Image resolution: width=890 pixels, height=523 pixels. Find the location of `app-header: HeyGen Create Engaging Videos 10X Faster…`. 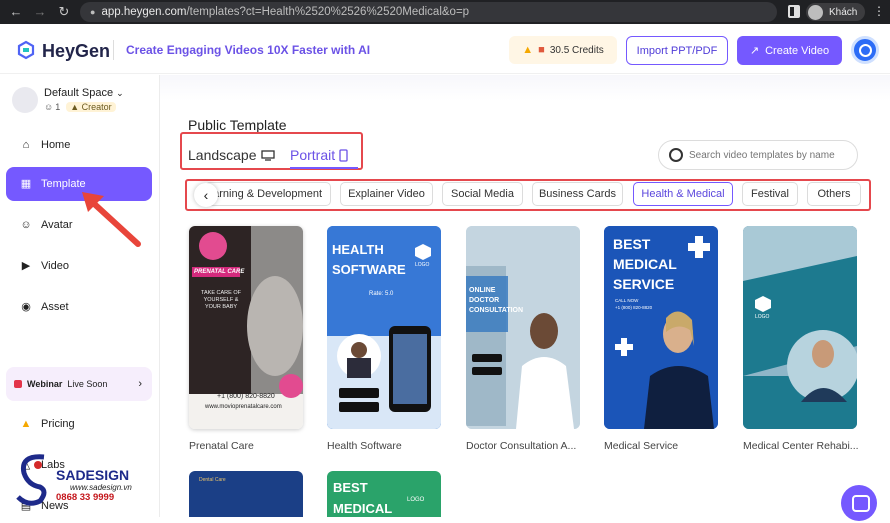

app-header: HeyGen Create Engaging Videos 10X Faster… is located at coordinates (445, 49).